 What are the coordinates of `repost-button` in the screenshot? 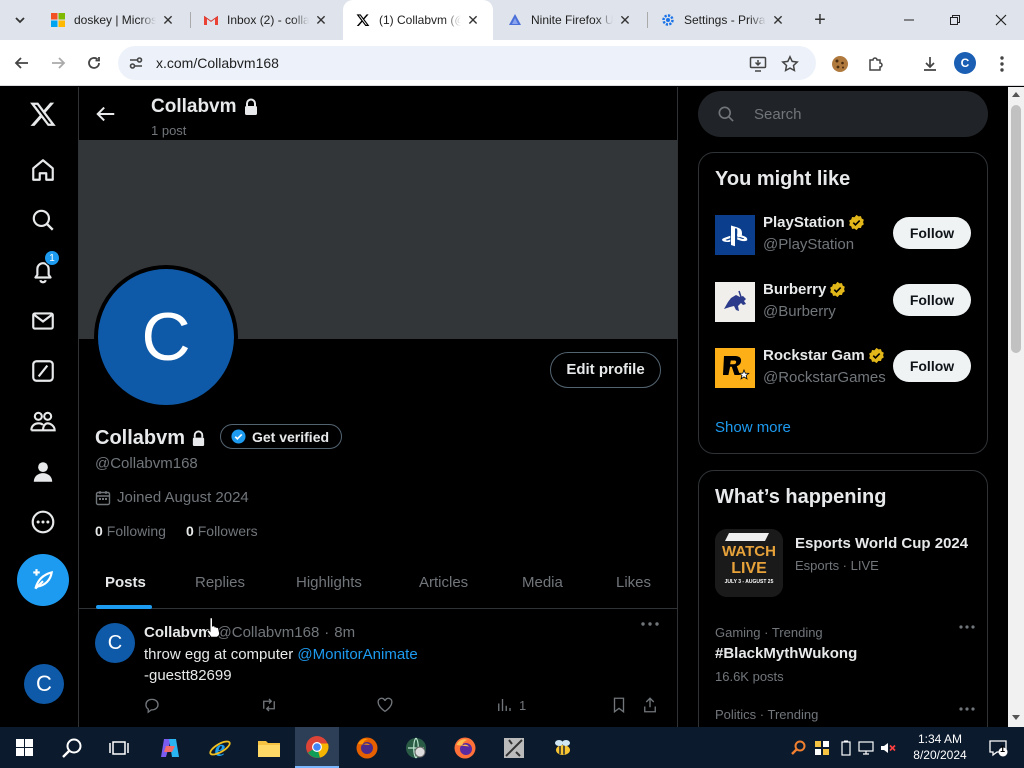 It's located at (269, 705).